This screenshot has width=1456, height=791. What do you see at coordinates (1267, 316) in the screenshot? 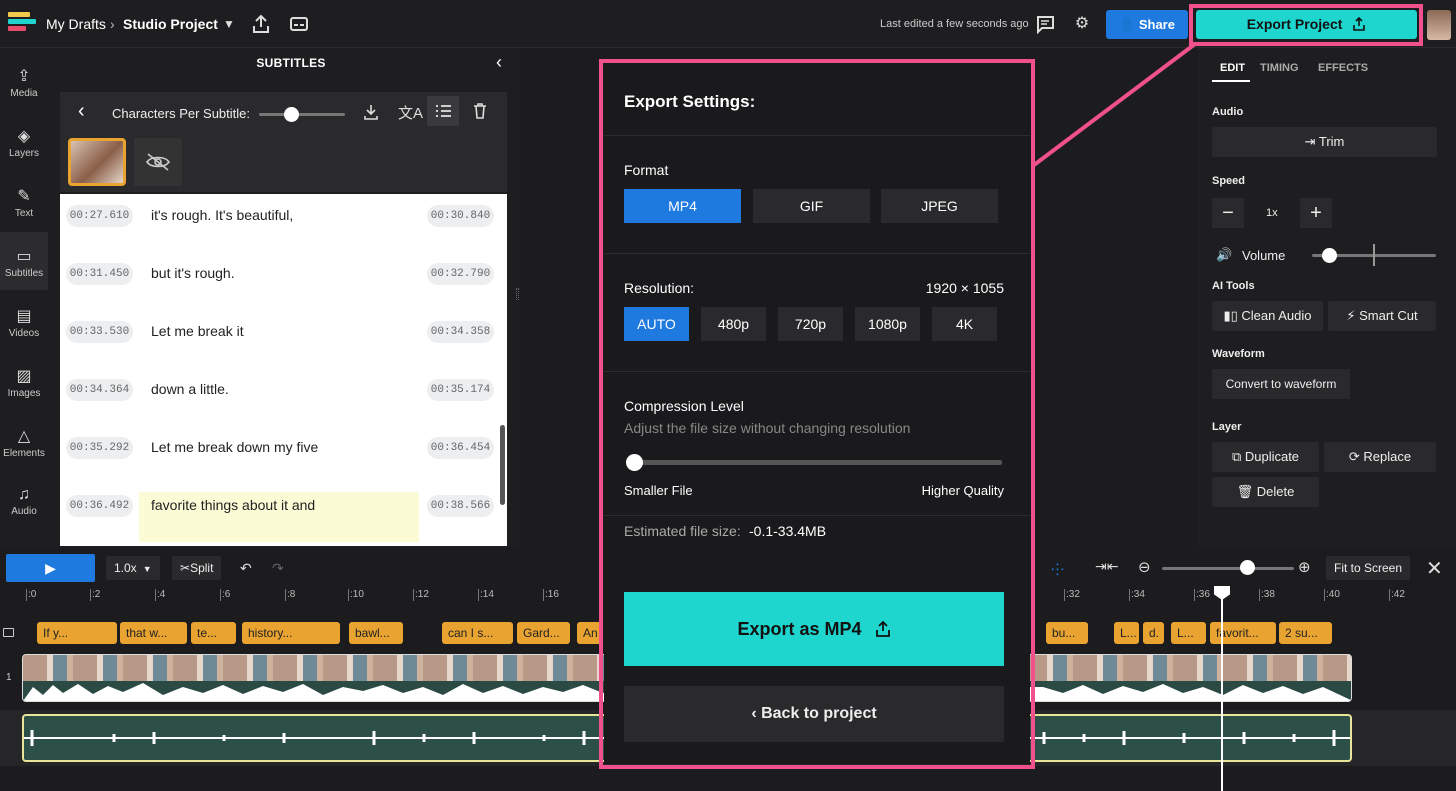
I see `clean-audio-button: ▮▯ Clean Audio` at bounding box center [1267, 316].